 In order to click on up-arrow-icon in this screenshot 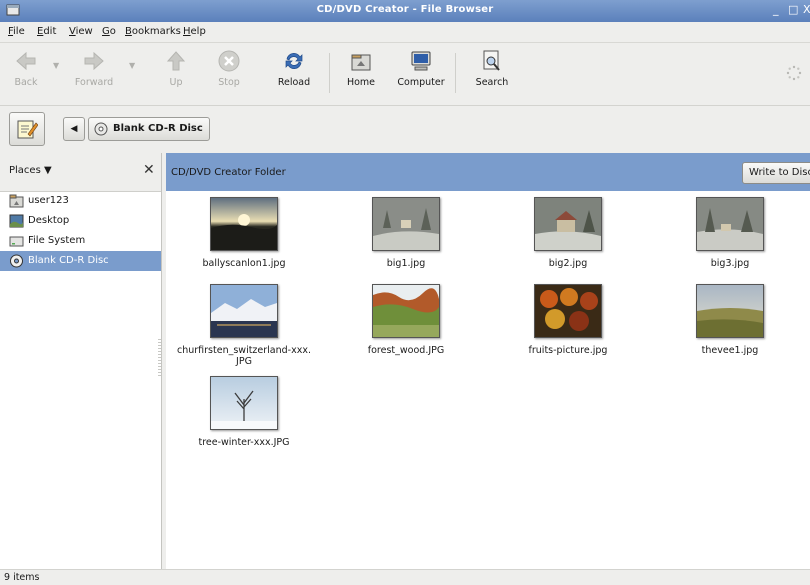, I will do `click(176, 61)`.